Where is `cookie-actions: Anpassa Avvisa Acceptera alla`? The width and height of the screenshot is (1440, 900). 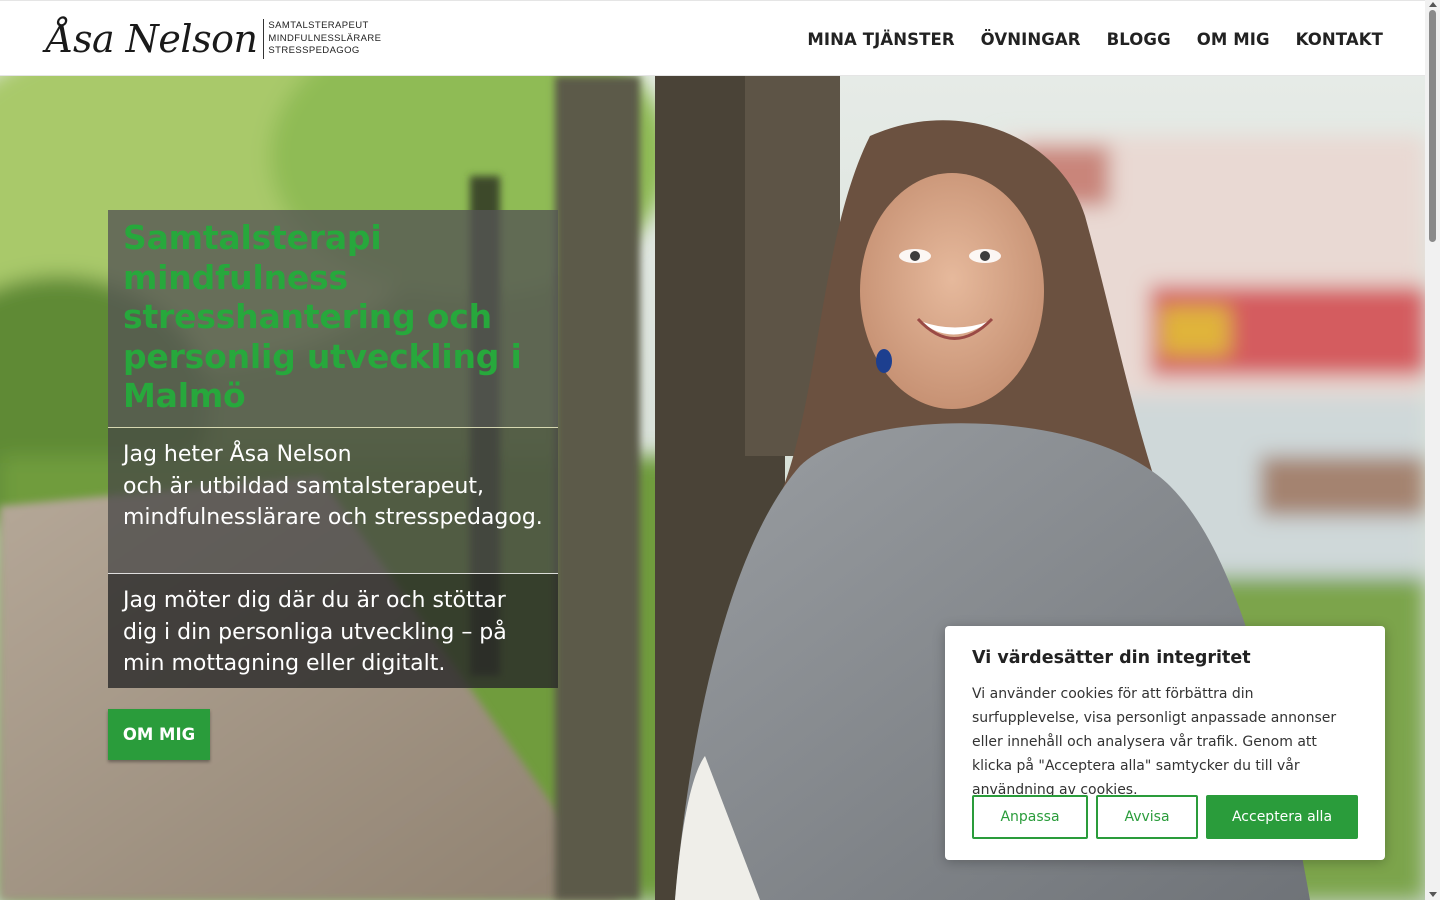
cookie-actions: Anpassa Avvisa Acceptera alla is located at coordinates (1165, 817).